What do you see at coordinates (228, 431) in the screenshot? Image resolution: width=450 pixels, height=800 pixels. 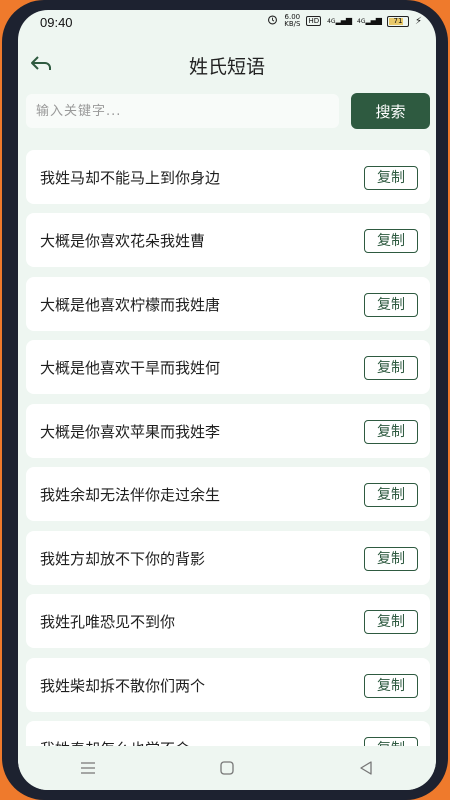 I see `list-item: 大概是你喜欢苹果而我姓李 复制` at bounding box center [228, 431].